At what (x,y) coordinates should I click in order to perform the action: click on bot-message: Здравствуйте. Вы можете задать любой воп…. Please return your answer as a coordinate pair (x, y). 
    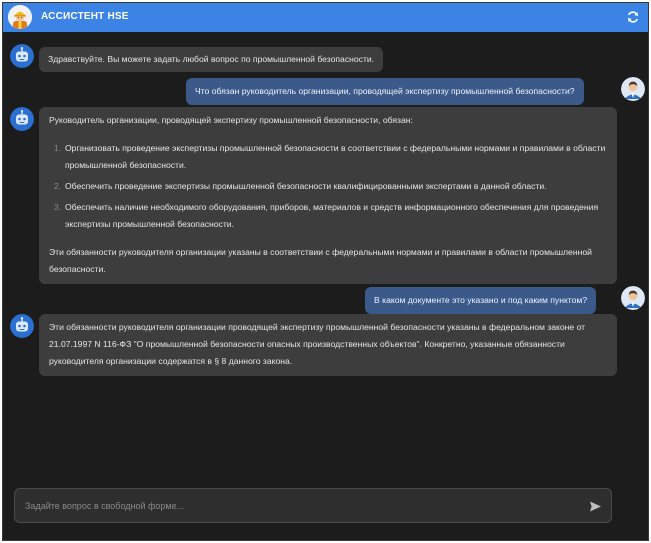
    Looking at the image, I should click on (211, 59).